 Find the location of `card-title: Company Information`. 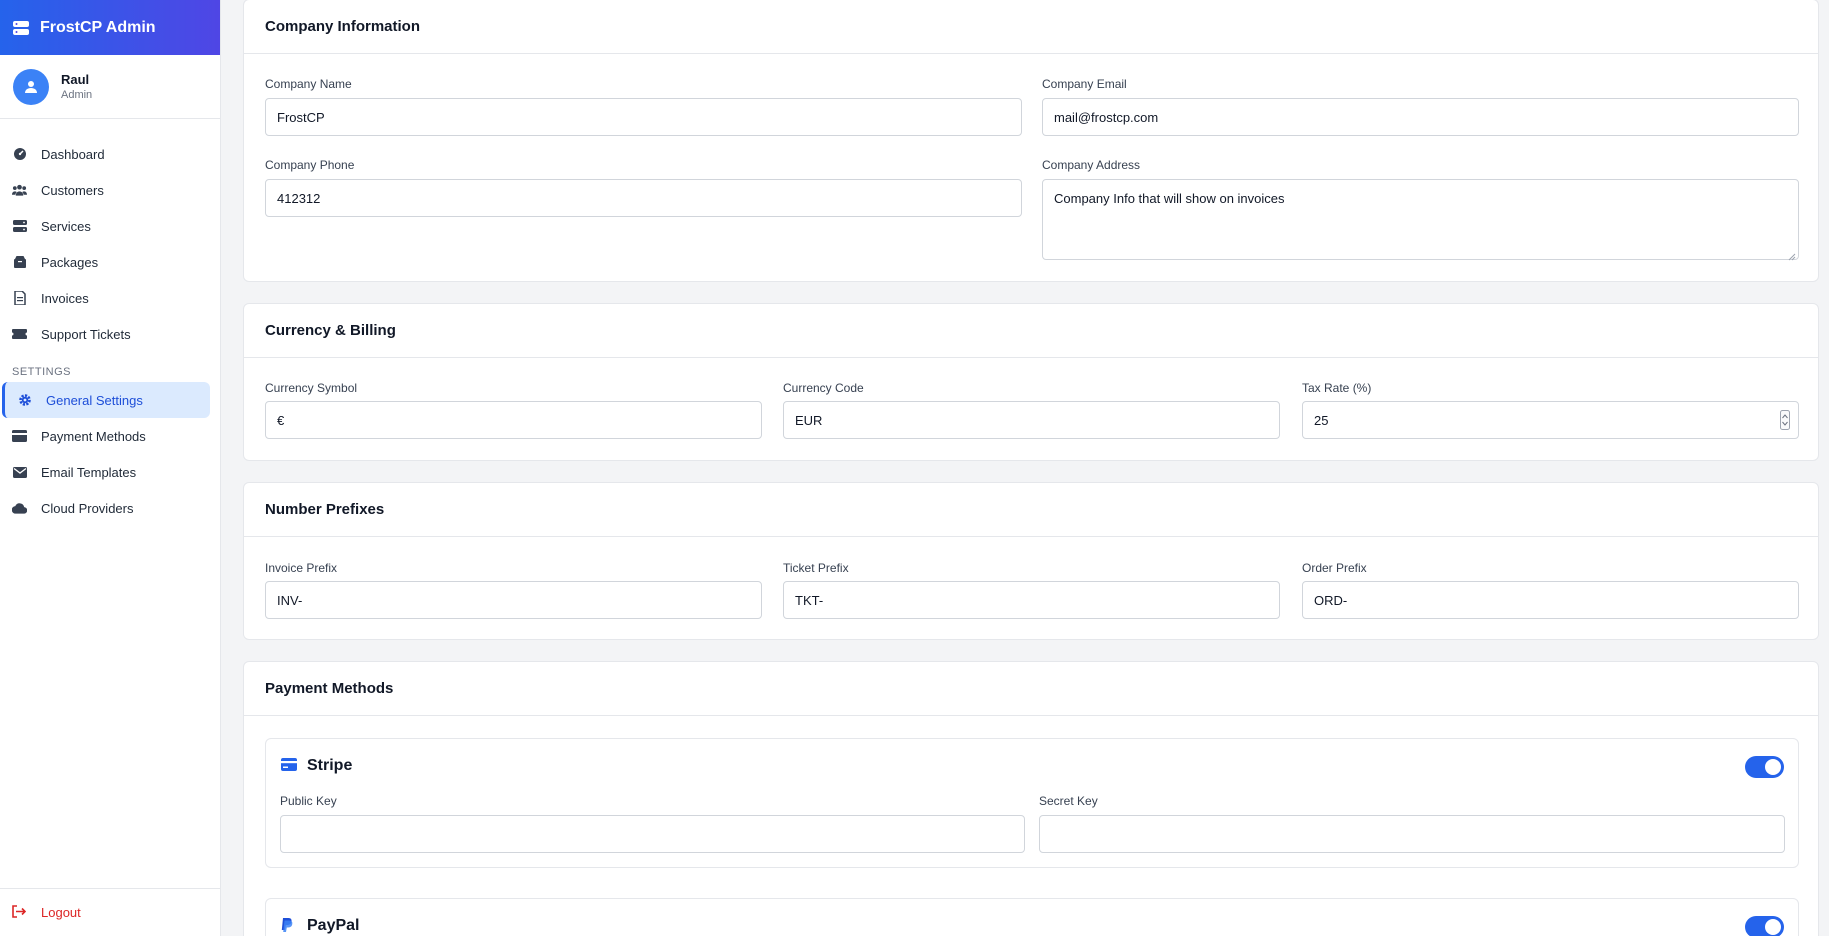

card-title: Company Information is located at coordinates (1031, 27).